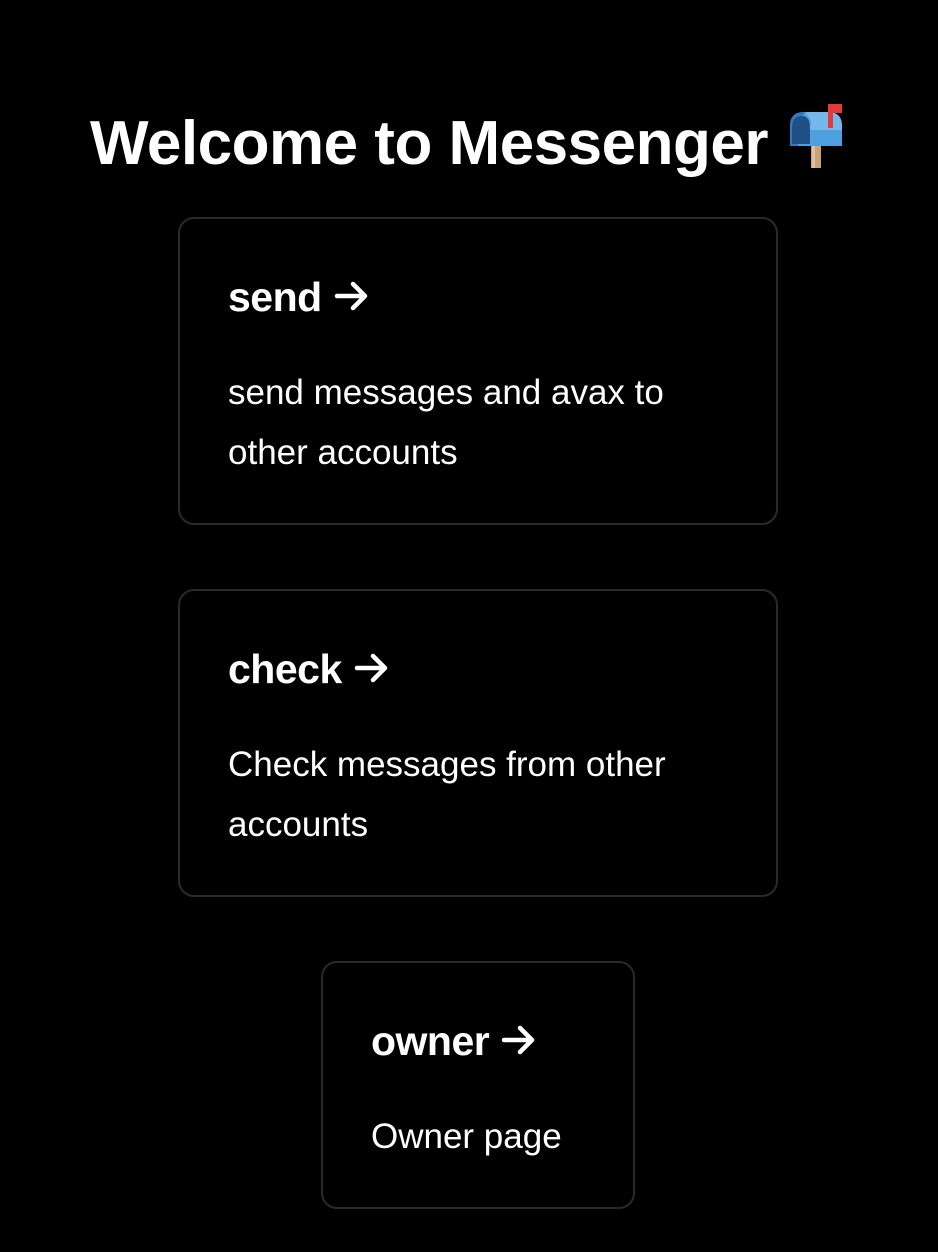  What do you see at coordinates (816, 145) in the screenshot?
I see `mailbox-icon` at bounding box center [816, 145].